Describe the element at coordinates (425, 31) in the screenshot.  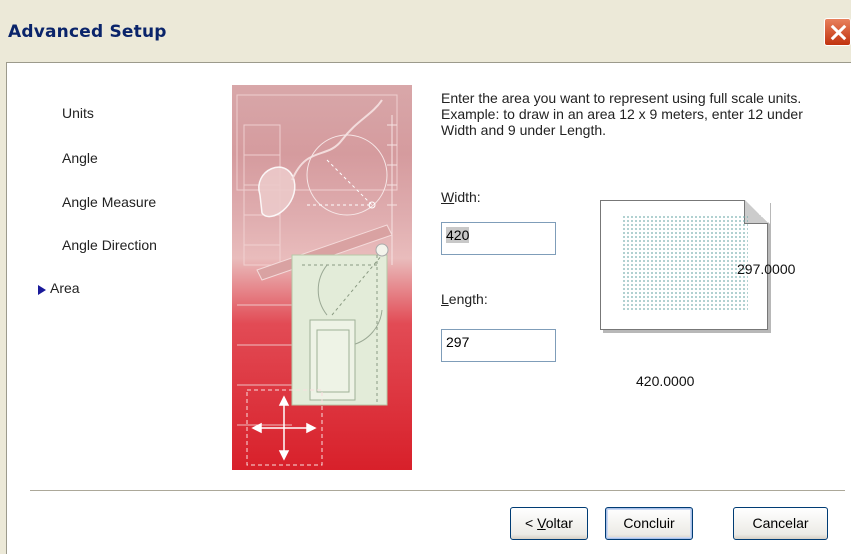
I see `title-bar: Advanced Setup` at that location.